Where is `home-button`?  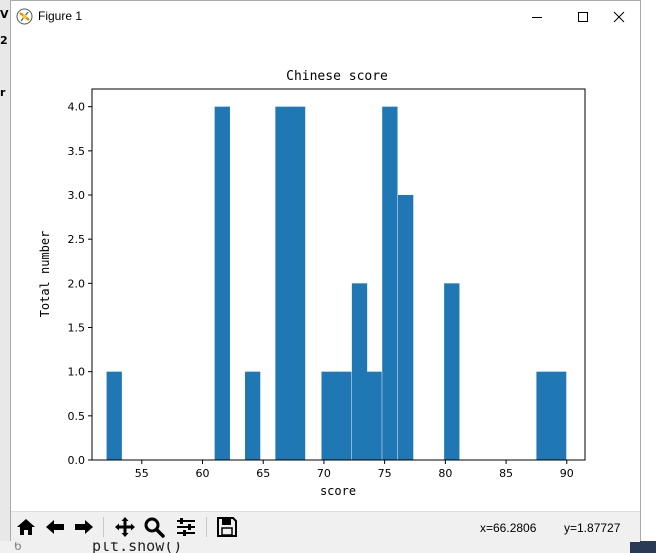 home-button is located at coordinates (26, 527).